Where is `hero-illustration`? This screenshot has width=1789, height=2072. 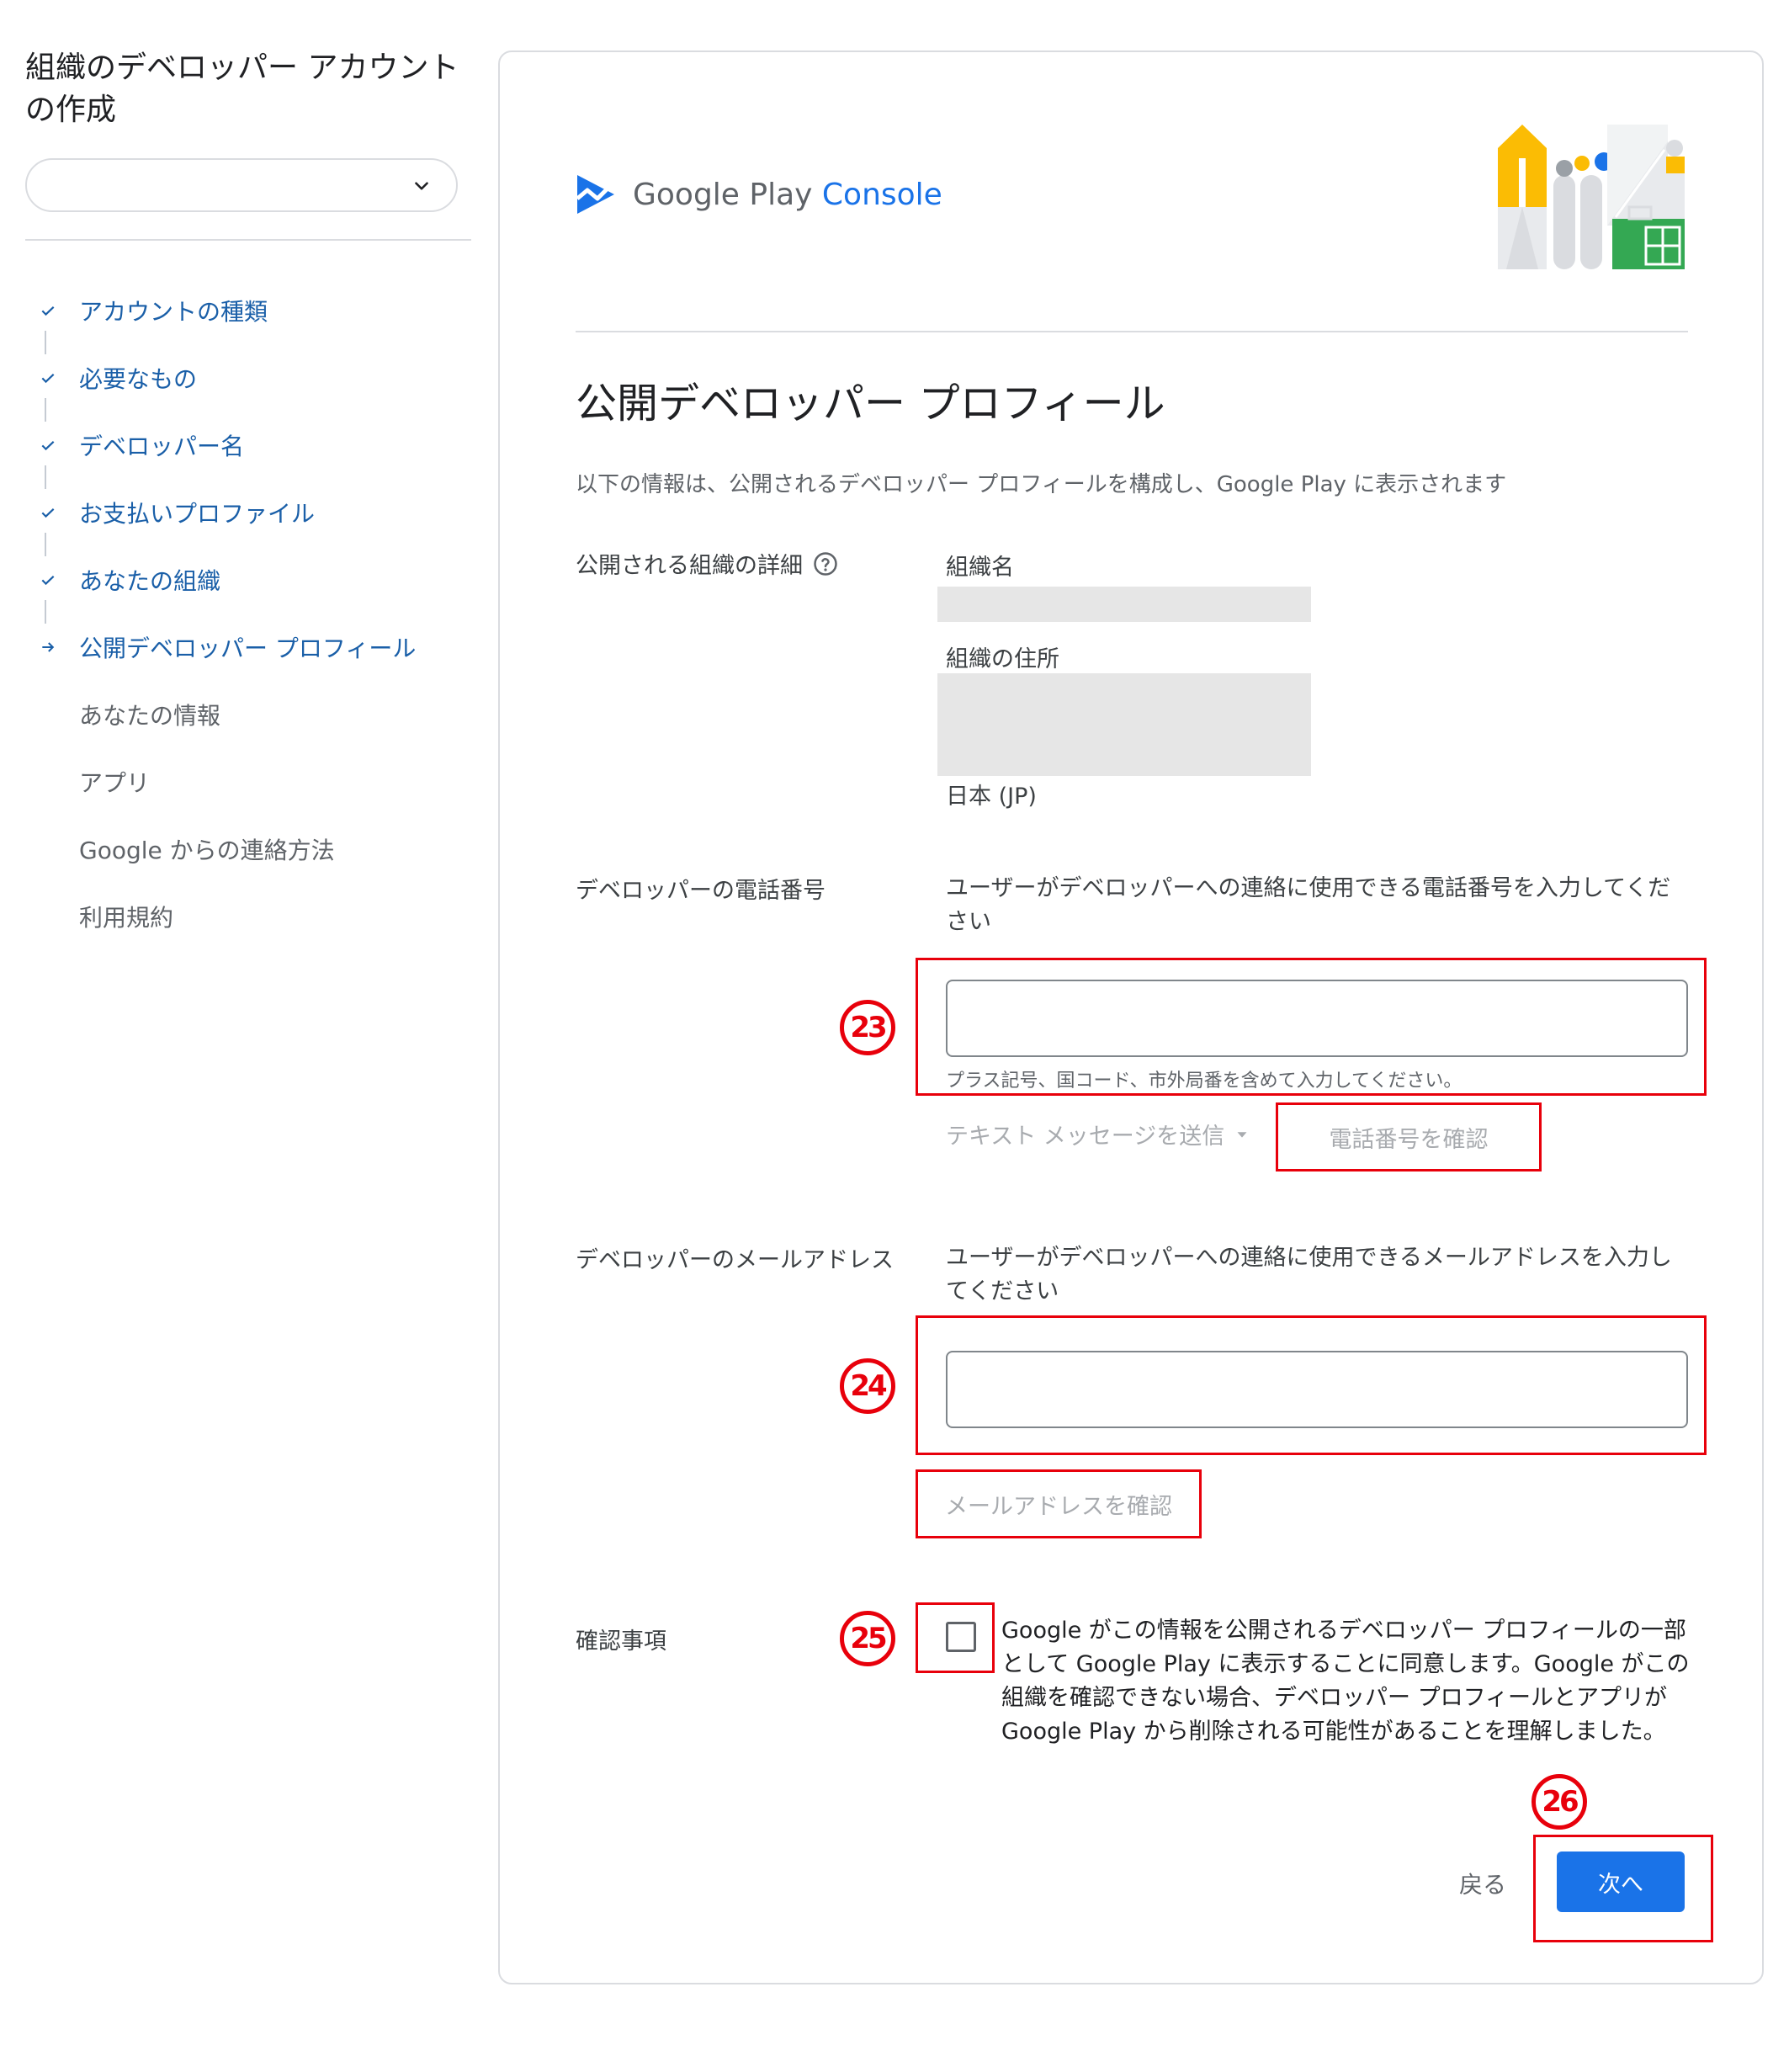
hero-illustration is located at coordinates (1591, 197).